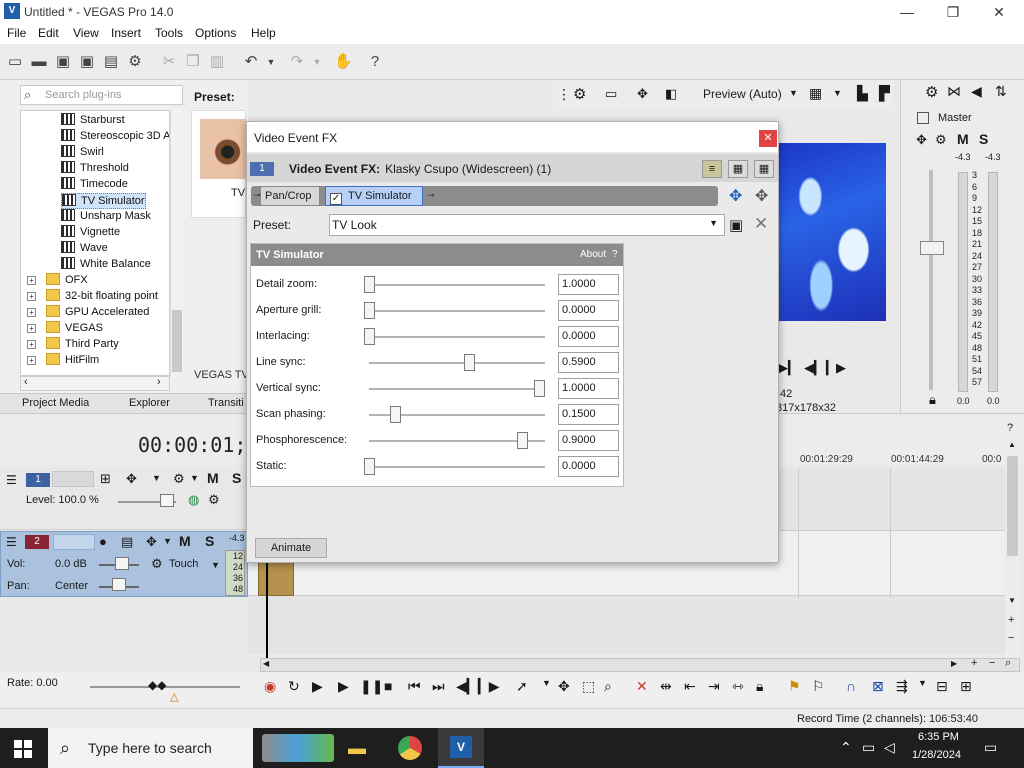 The width and height of the screenshot is (1024, 768). Describe the element at coordinates (588, 388) in the screenshot. I see `parameter-value-field: 1.0000` at that location.